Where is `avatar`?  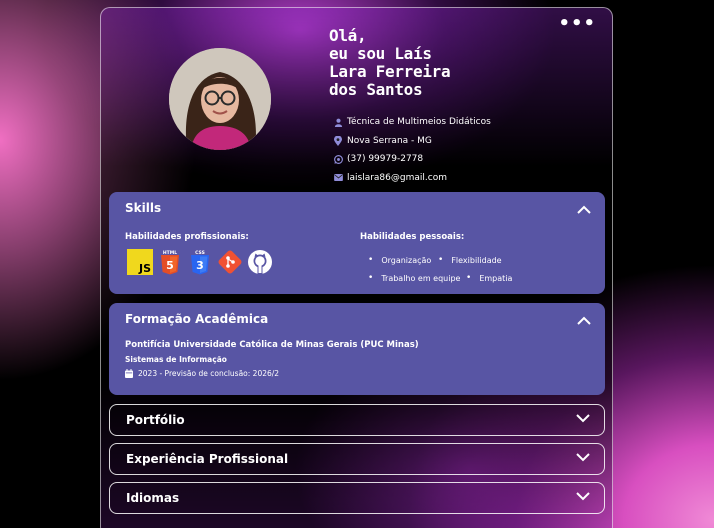 avatar is located at coordinates (220, 99).